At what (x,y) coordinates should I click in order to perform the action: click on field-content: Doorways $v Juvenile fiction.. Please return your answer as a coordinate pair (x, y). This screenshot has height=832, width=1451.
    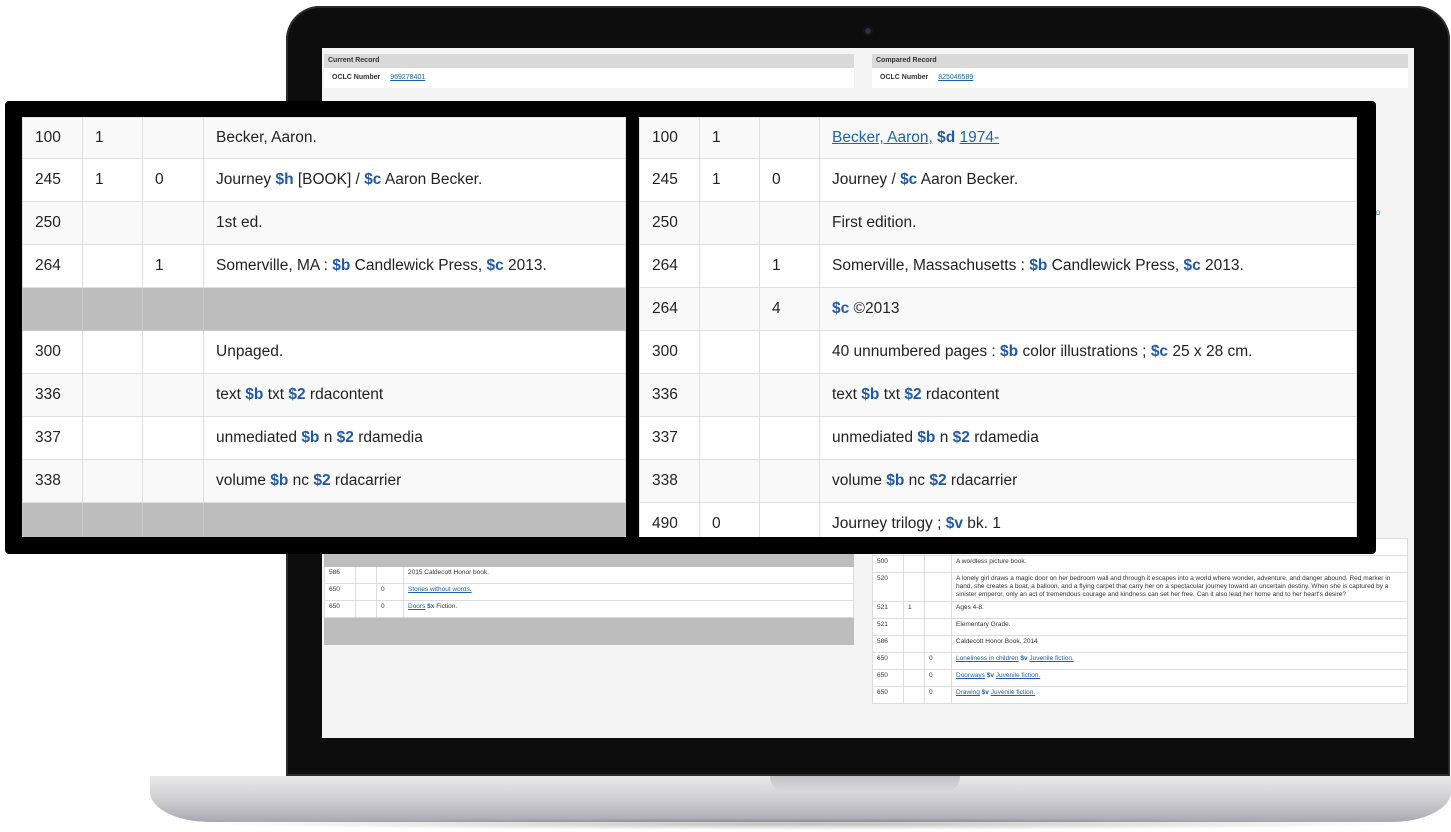
    Looking at the image, I should click on (1179, 678).